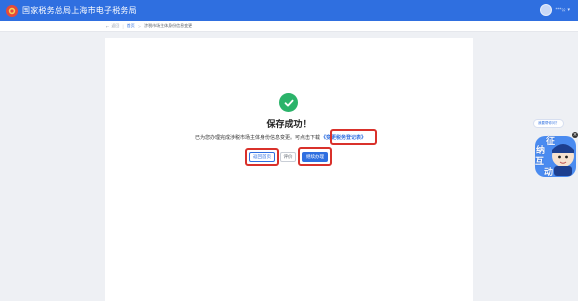 The height and width of the screenshot is (301, 578). Describe the element at coordinates (560, 10) in the screenshot. I see `user-name: ***公` at that location.